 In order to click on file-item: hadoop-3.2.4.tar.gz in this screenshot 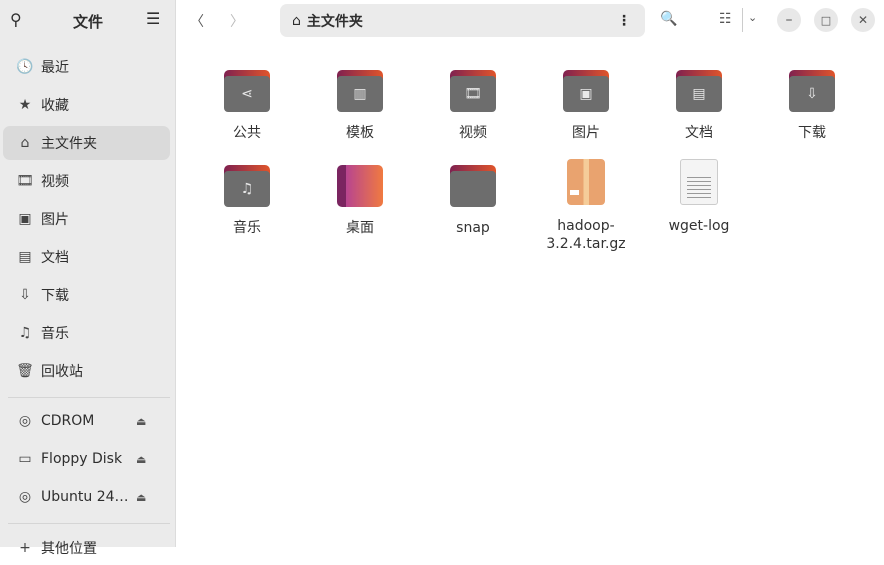, I will do `click(586, 206)`.